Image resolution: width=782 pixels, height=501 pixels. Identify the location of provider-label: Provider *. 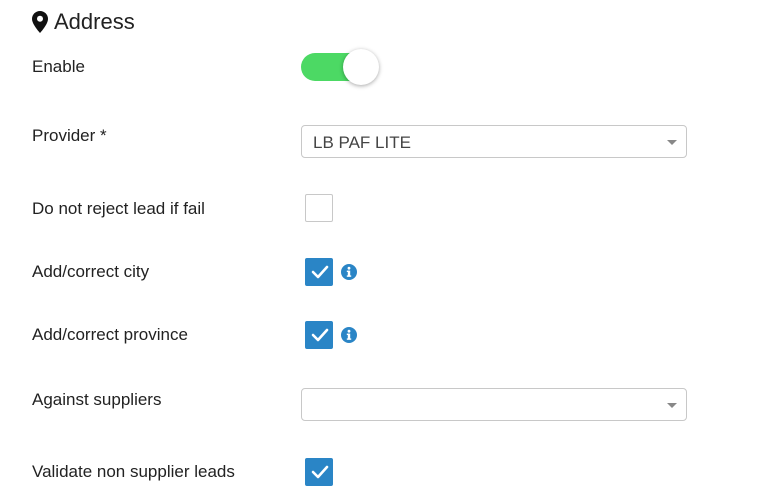
(69, 135).